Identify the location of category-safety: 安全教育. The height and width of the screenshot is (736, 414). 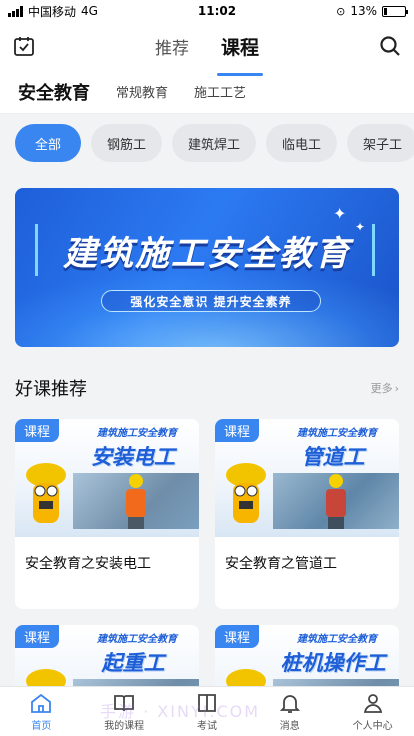
(54, 92).